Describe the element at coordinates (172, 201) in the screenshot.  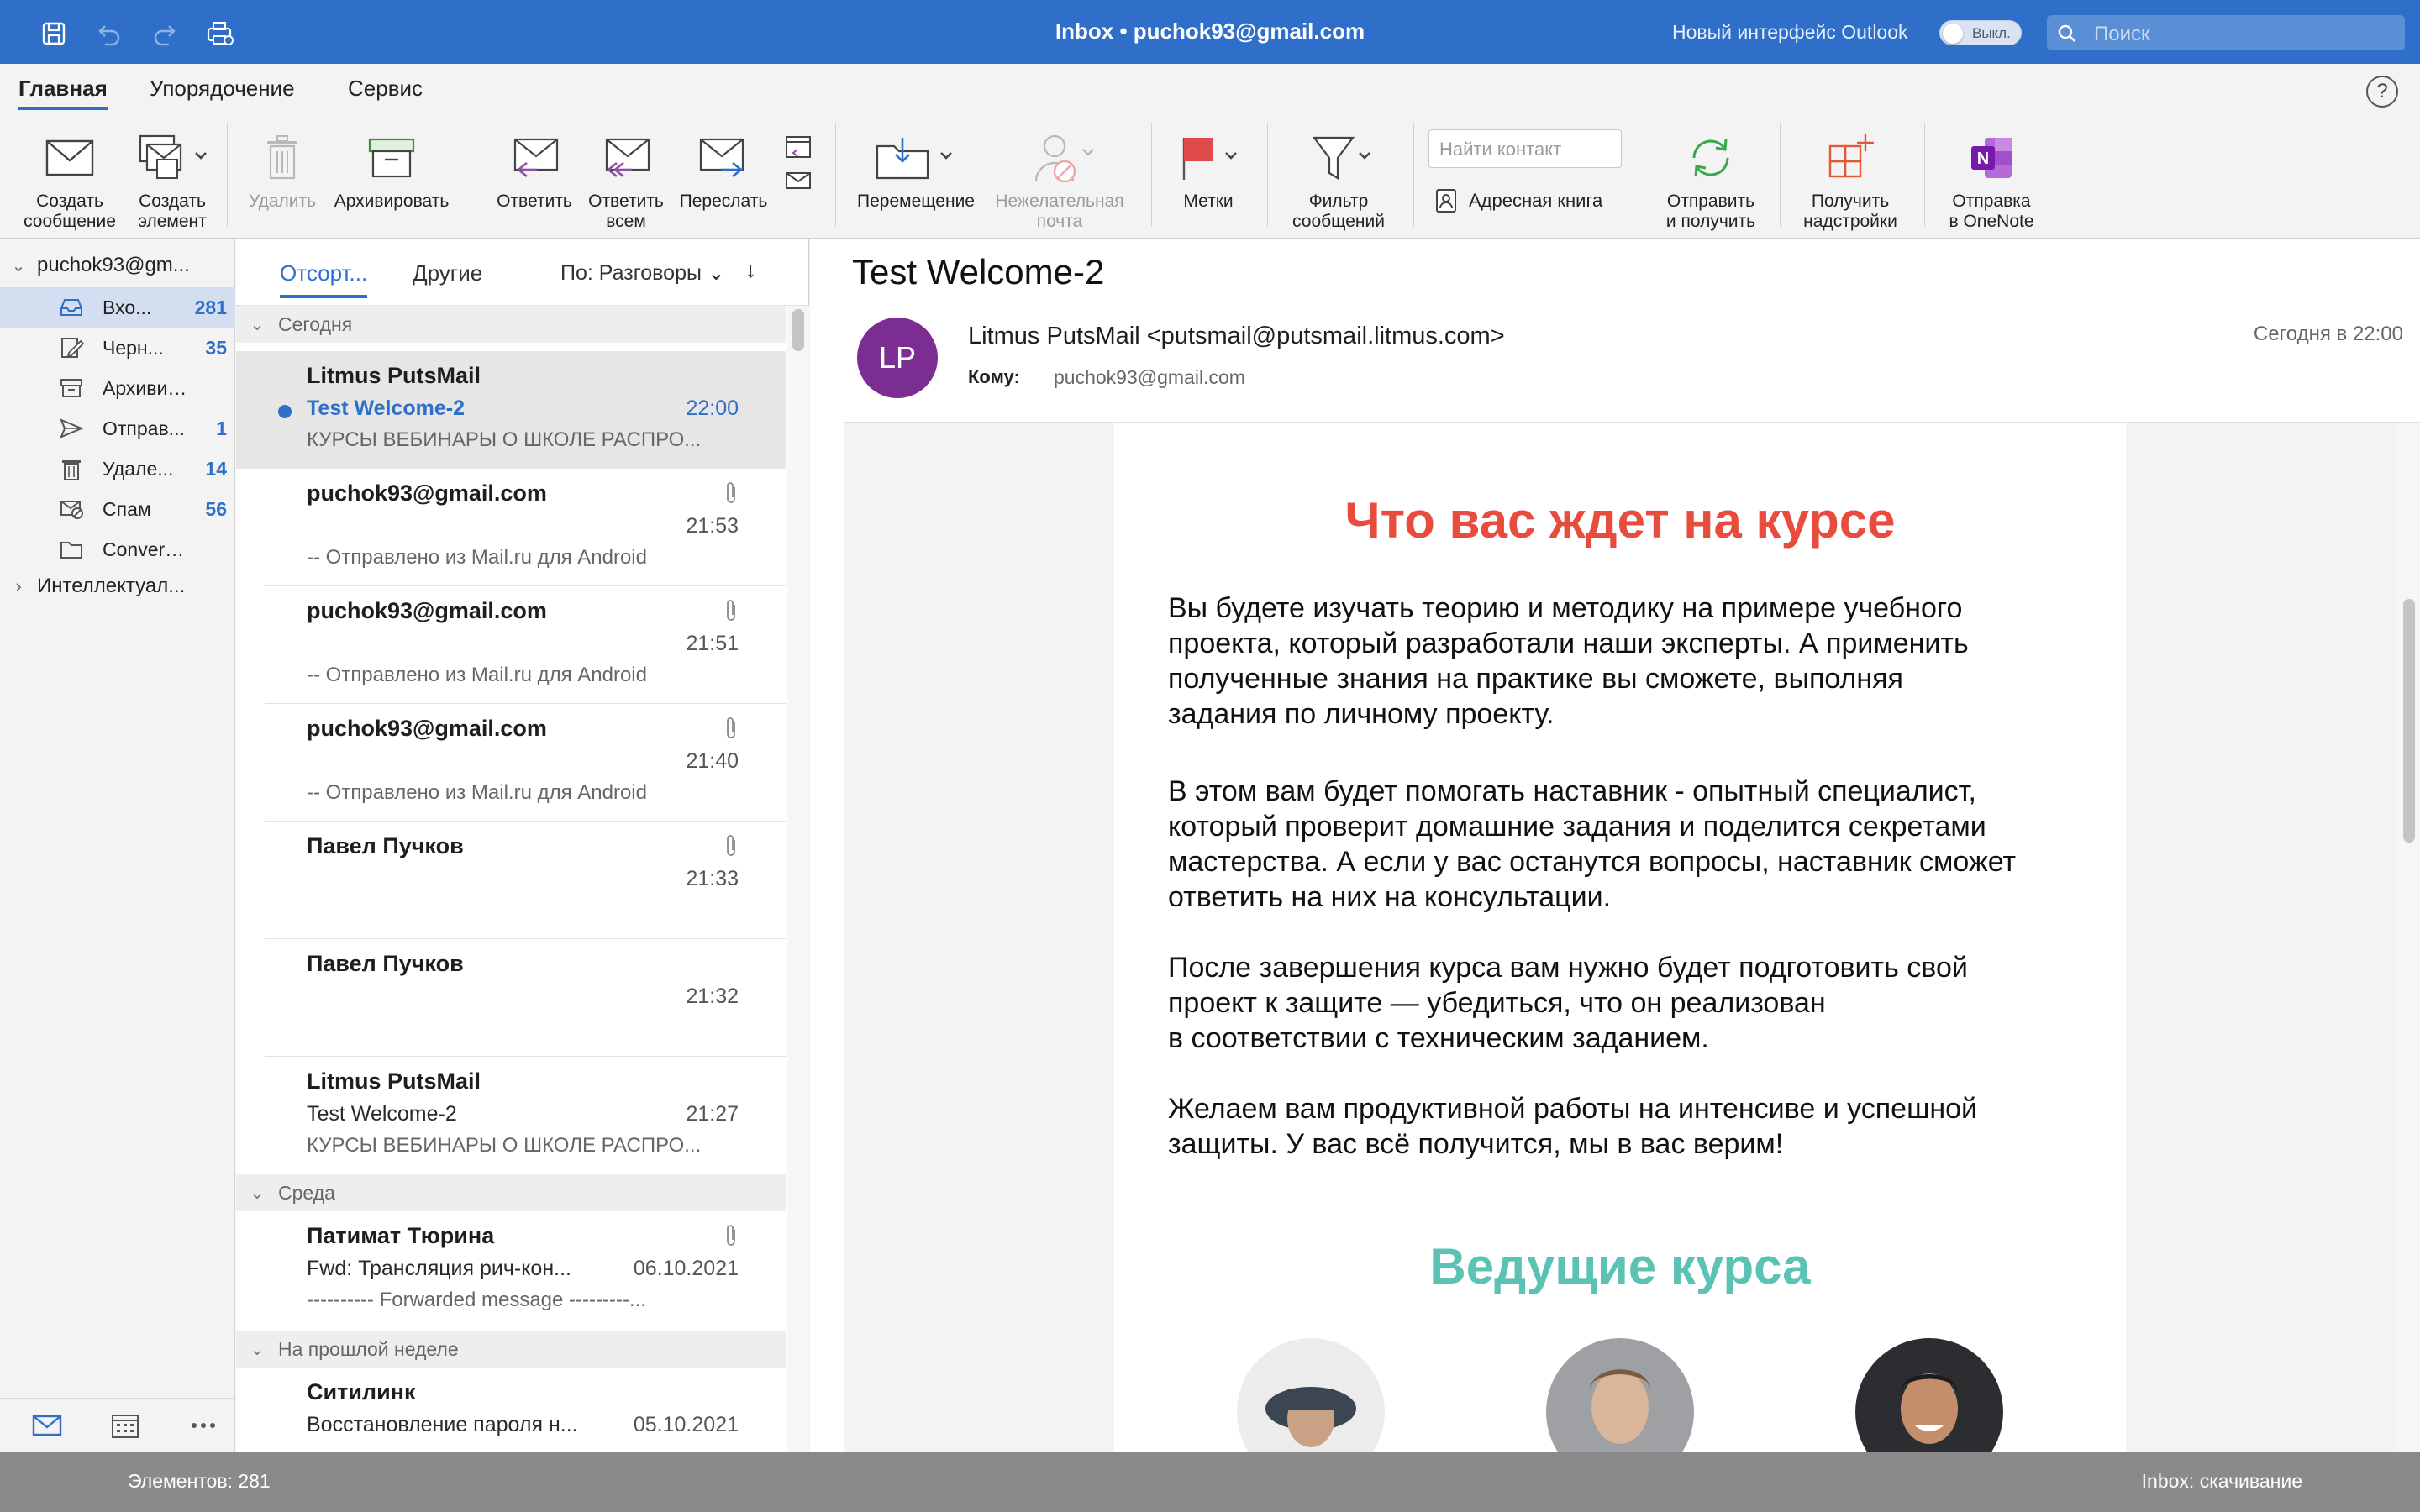
I see `new-item-label-1: Создать` at that location.